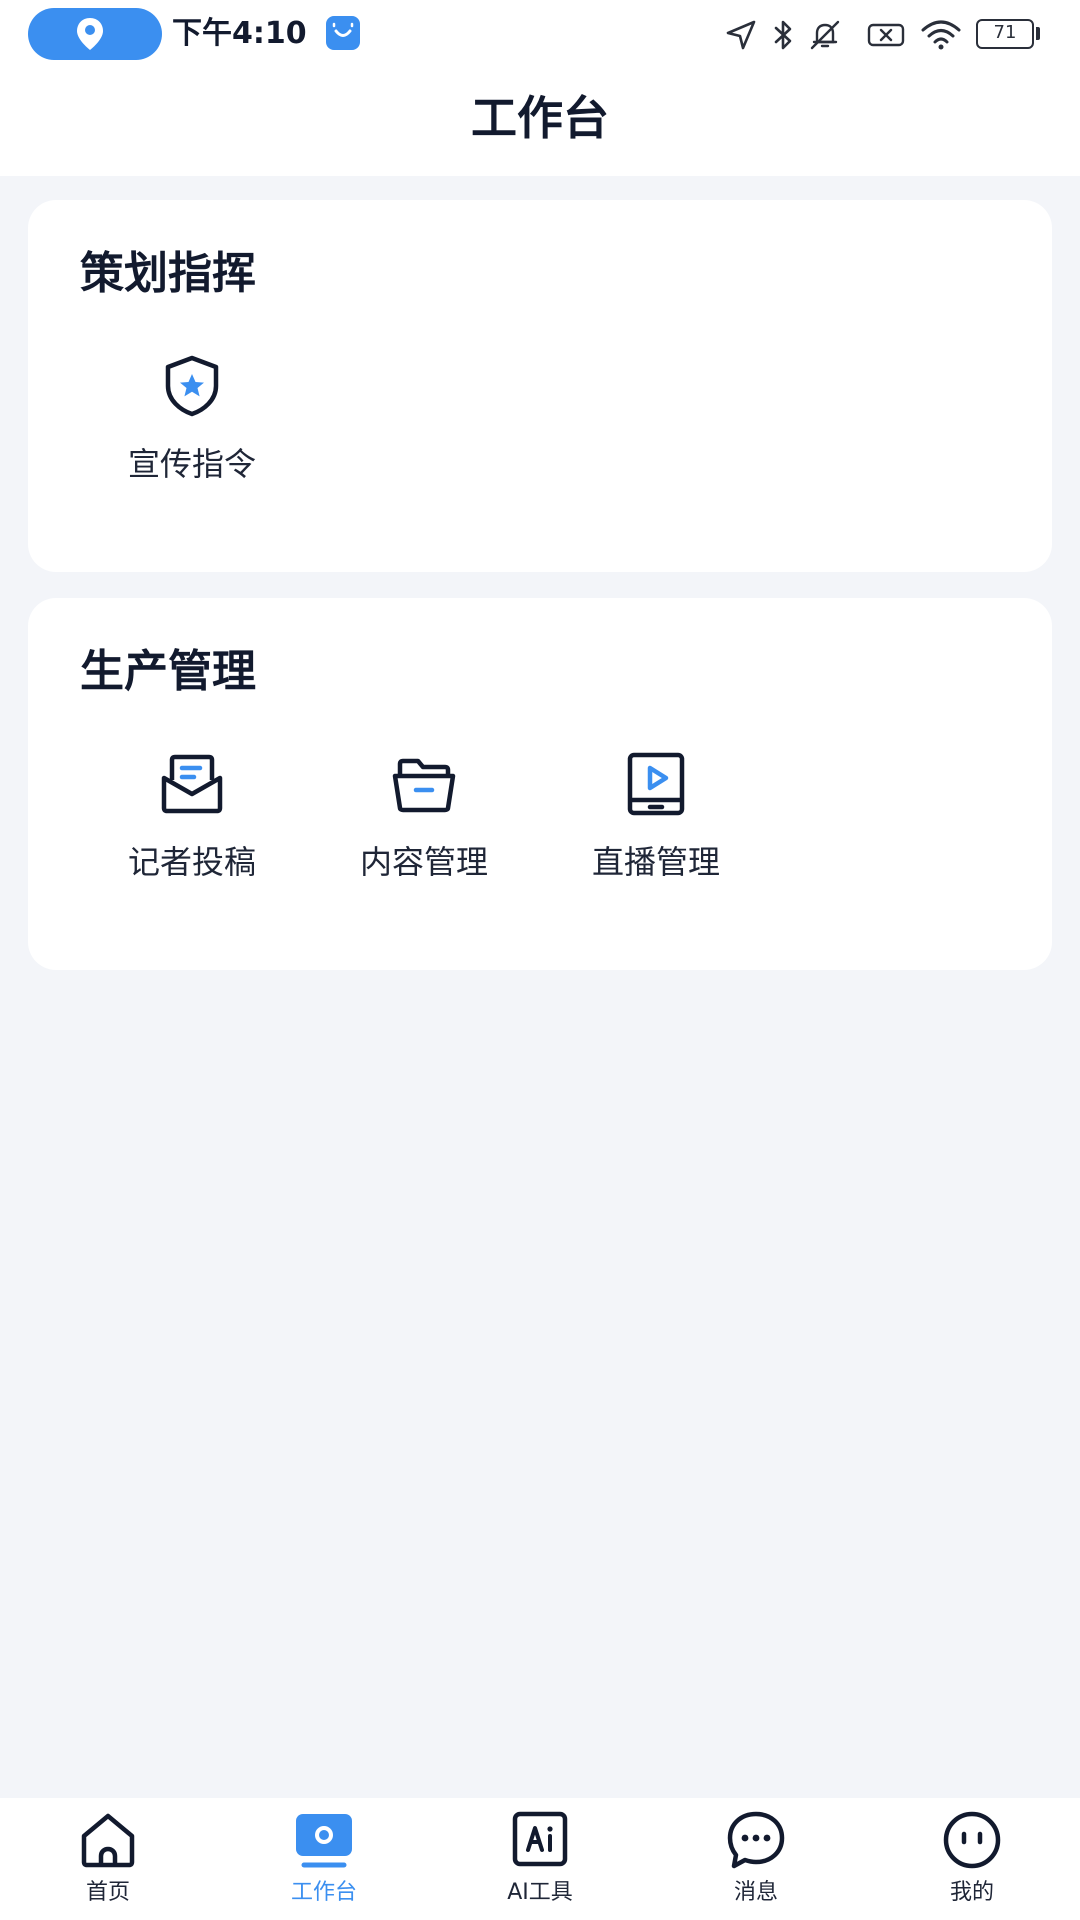 This screenshot has height=1920, width=1080. I want to click on envelope-letter-icon, so click(192, 784).